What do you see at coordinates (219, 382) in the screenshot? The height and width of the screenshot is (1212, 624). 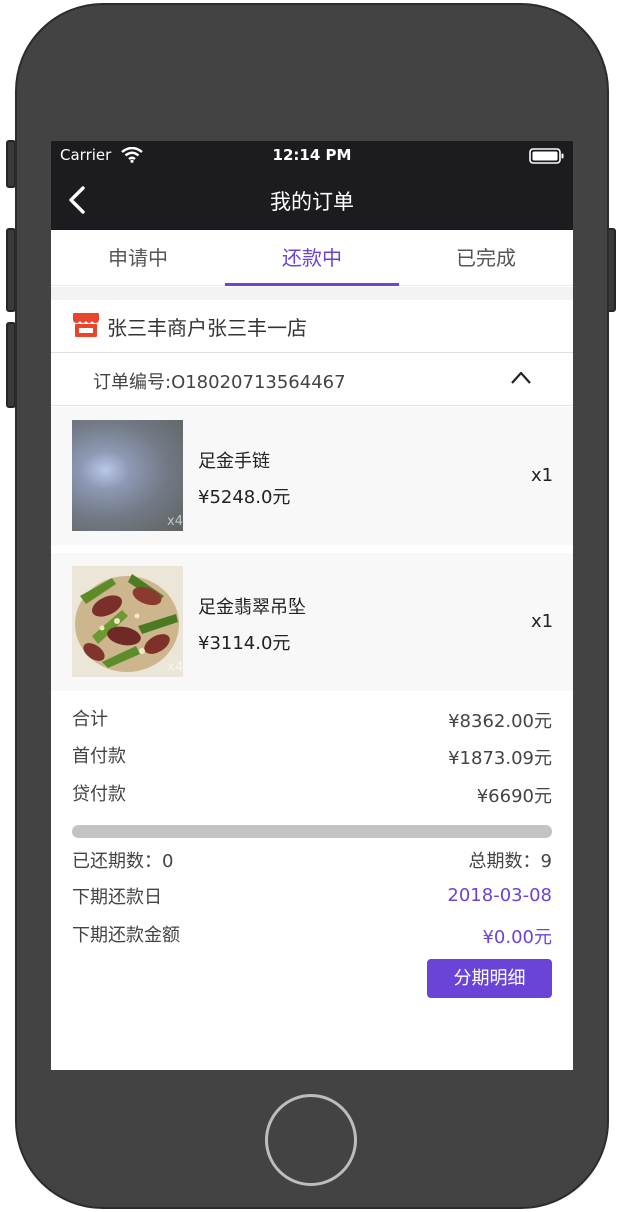 I see `order-number: 订单编号:O18020713564467` at bounding box center [219, 382].